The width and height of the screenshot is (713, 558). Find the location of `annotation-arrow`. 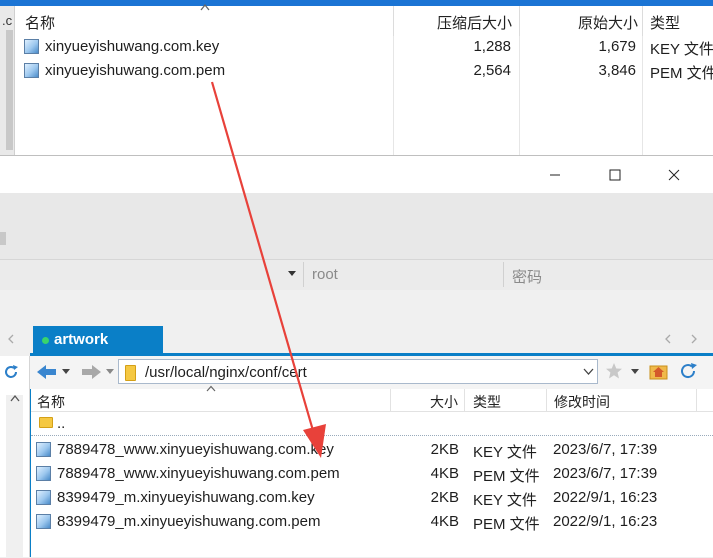

annotation-arrow is located at coordinates (268, 269).